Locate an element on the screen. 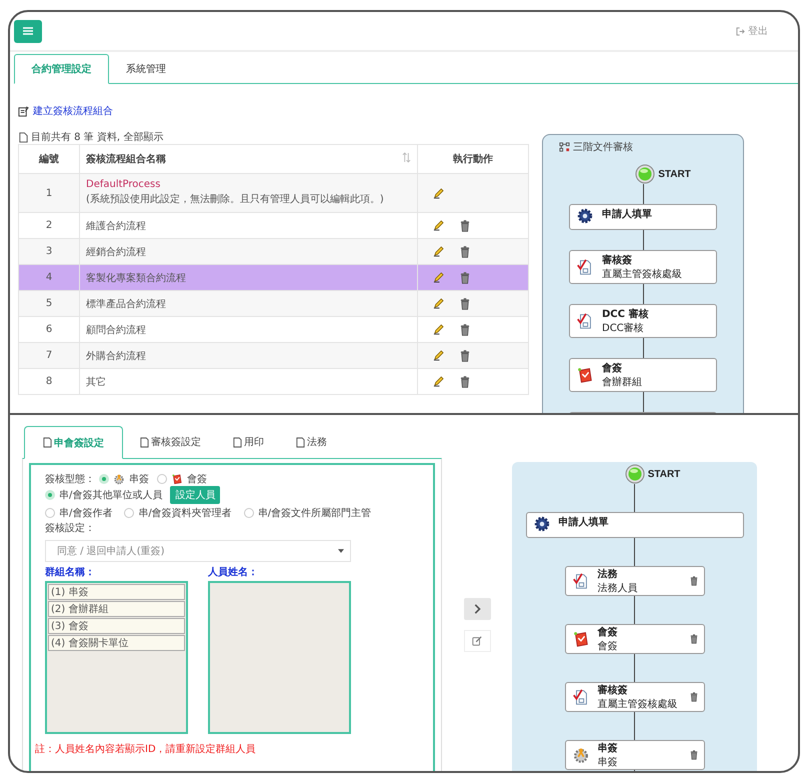 The image size is (806, 781). tab: 用印 is located at coordinates (248, 442).